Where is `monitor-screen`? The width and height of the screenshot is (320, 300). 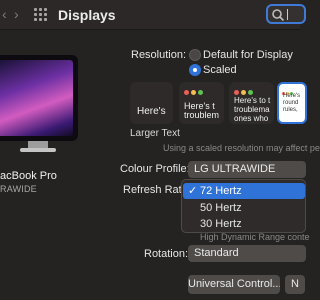 monitor-screen is located at coordinates (39, 98).